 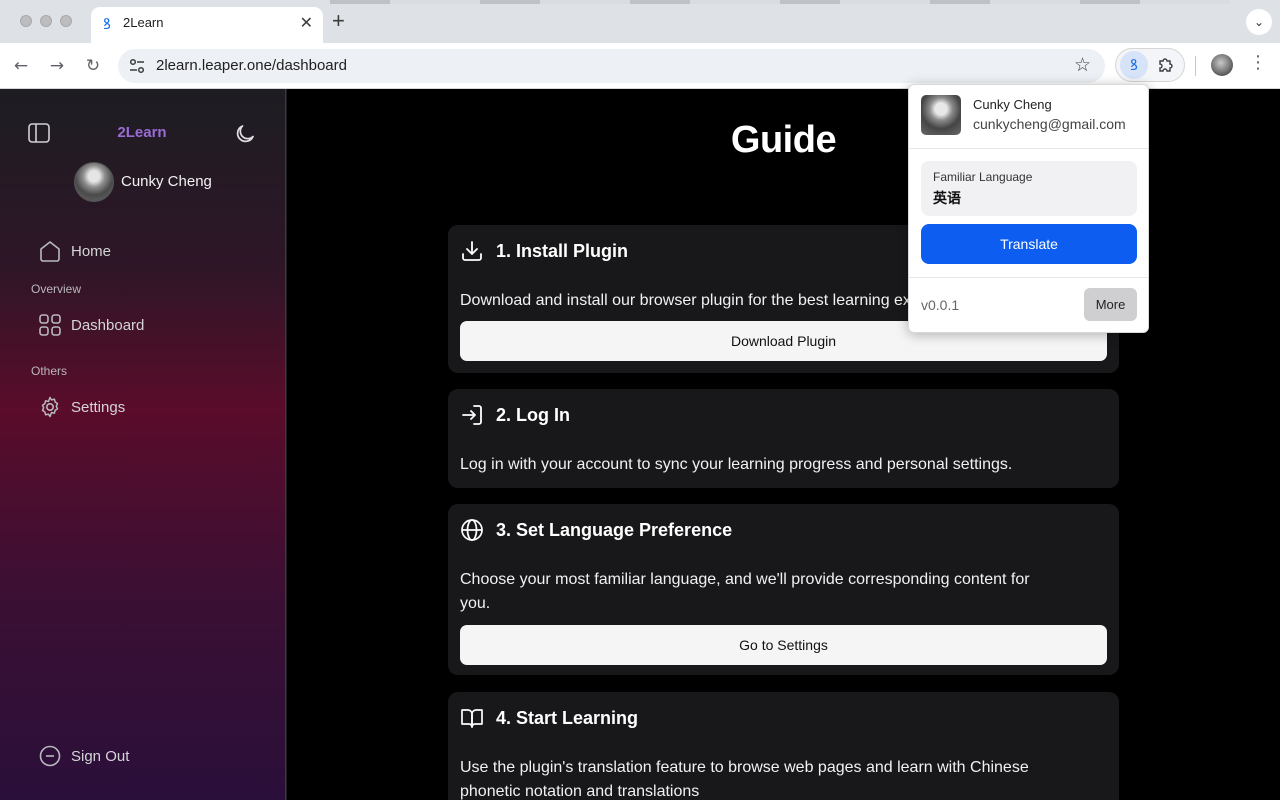 What do you see at coordinates (56, 289) in the screenshot?
I see `section-label-overview: Overview` at bounding box center [56, 289].